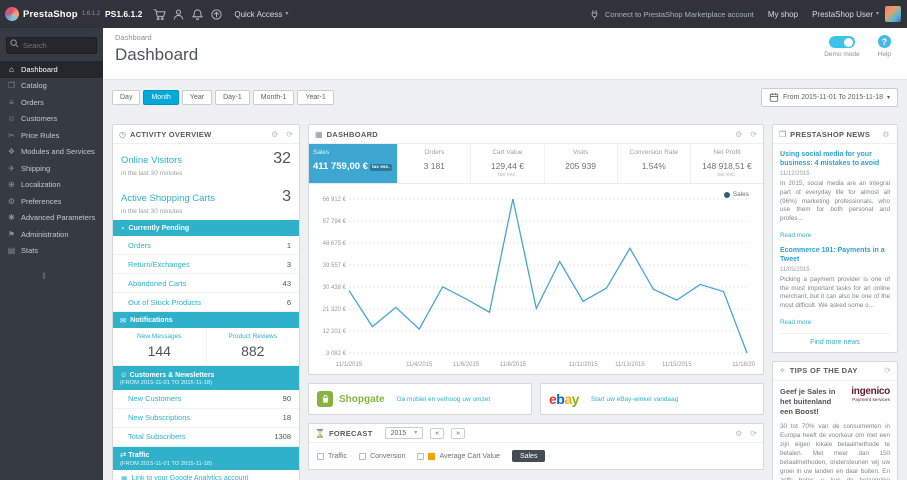 The width and height of the screenshot is (907, 480). Describe the element at coordinates (159, 346) in the screenshot. I see `new-messages-cell: New Messages 144` at that location.